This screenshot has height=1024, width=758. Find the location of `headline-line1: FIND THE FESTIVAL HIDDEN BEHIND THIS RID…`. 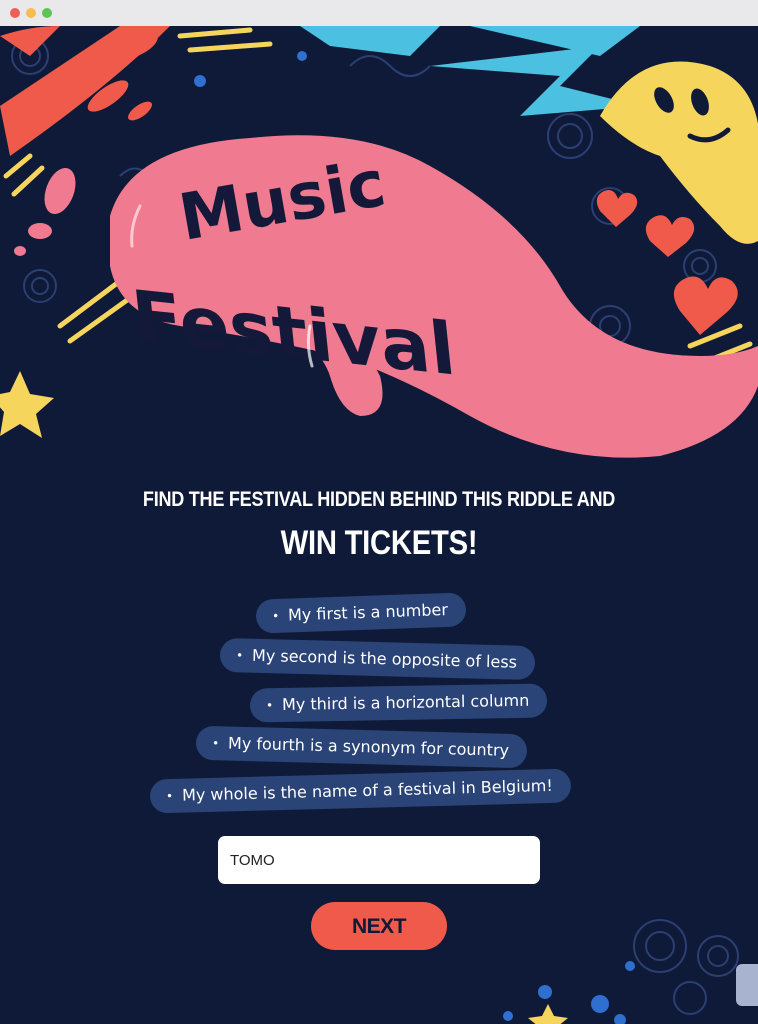

headline-line1: FIND THE FESTIVAL HIDDEN BEHIND THIS RID… is located at coordinates (379, 499).